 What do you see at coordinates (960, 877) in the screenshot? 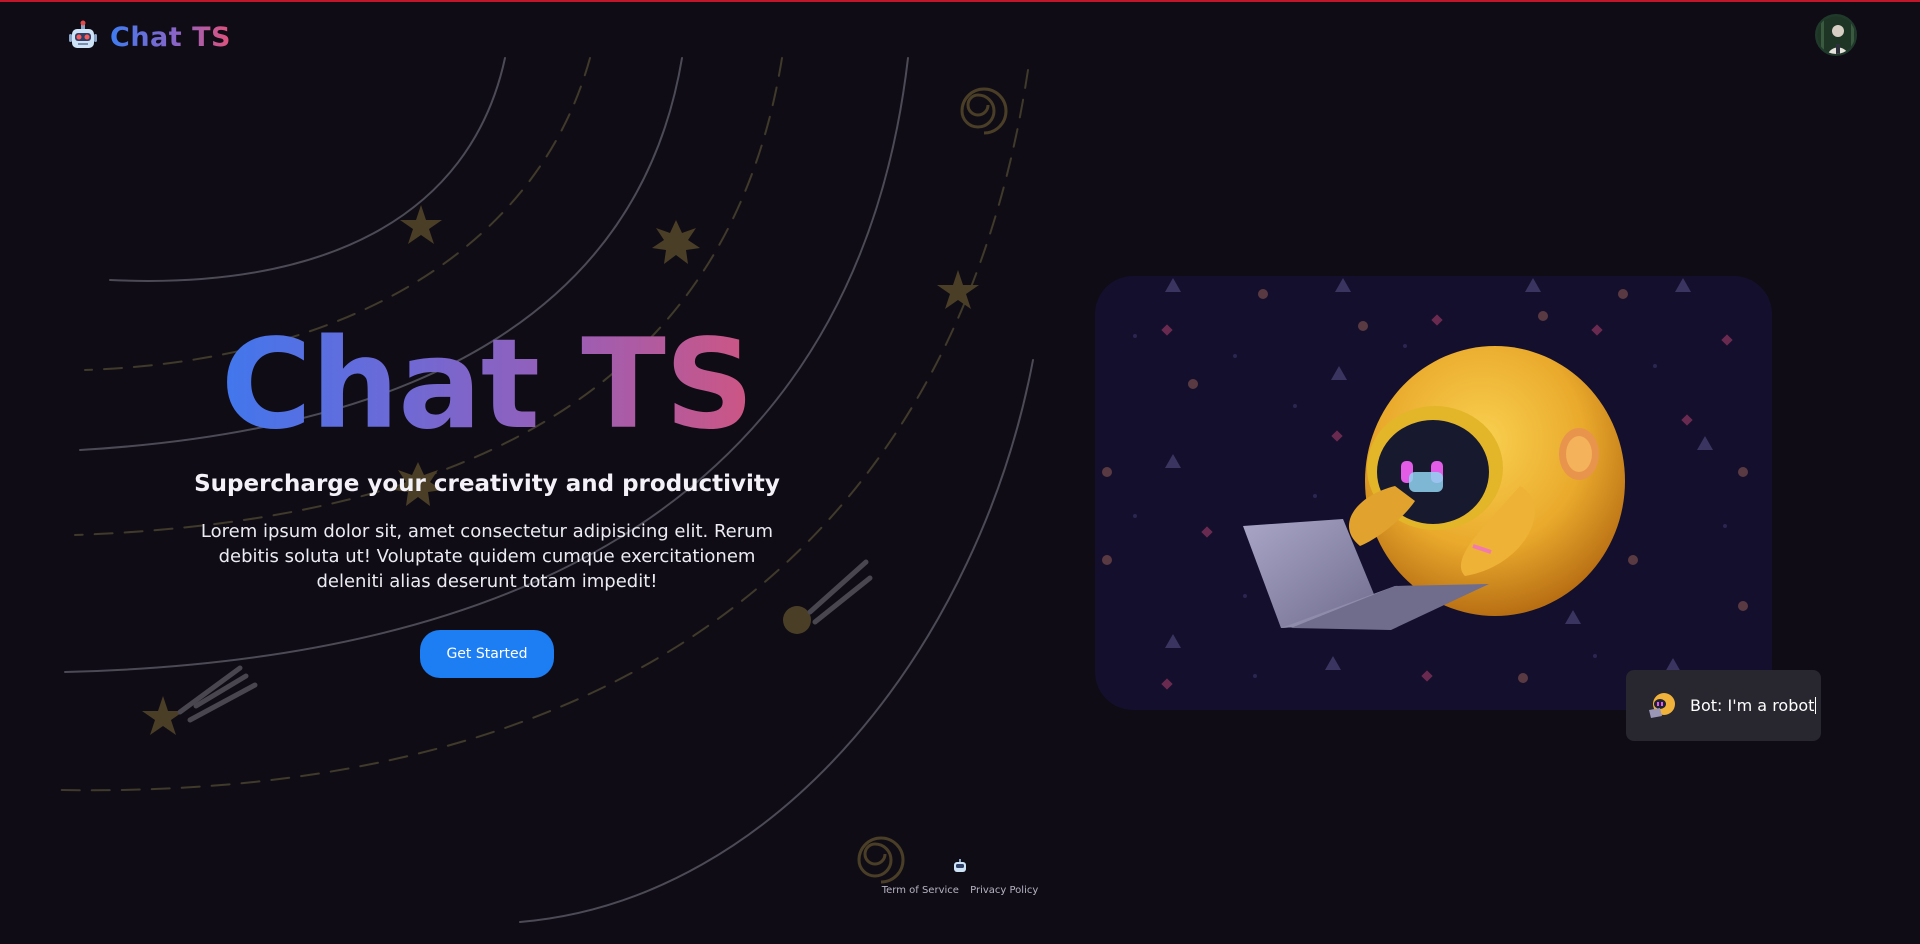
I see `site-footer: Term of Service Privacy Policy` at bounding box center [960, 877].